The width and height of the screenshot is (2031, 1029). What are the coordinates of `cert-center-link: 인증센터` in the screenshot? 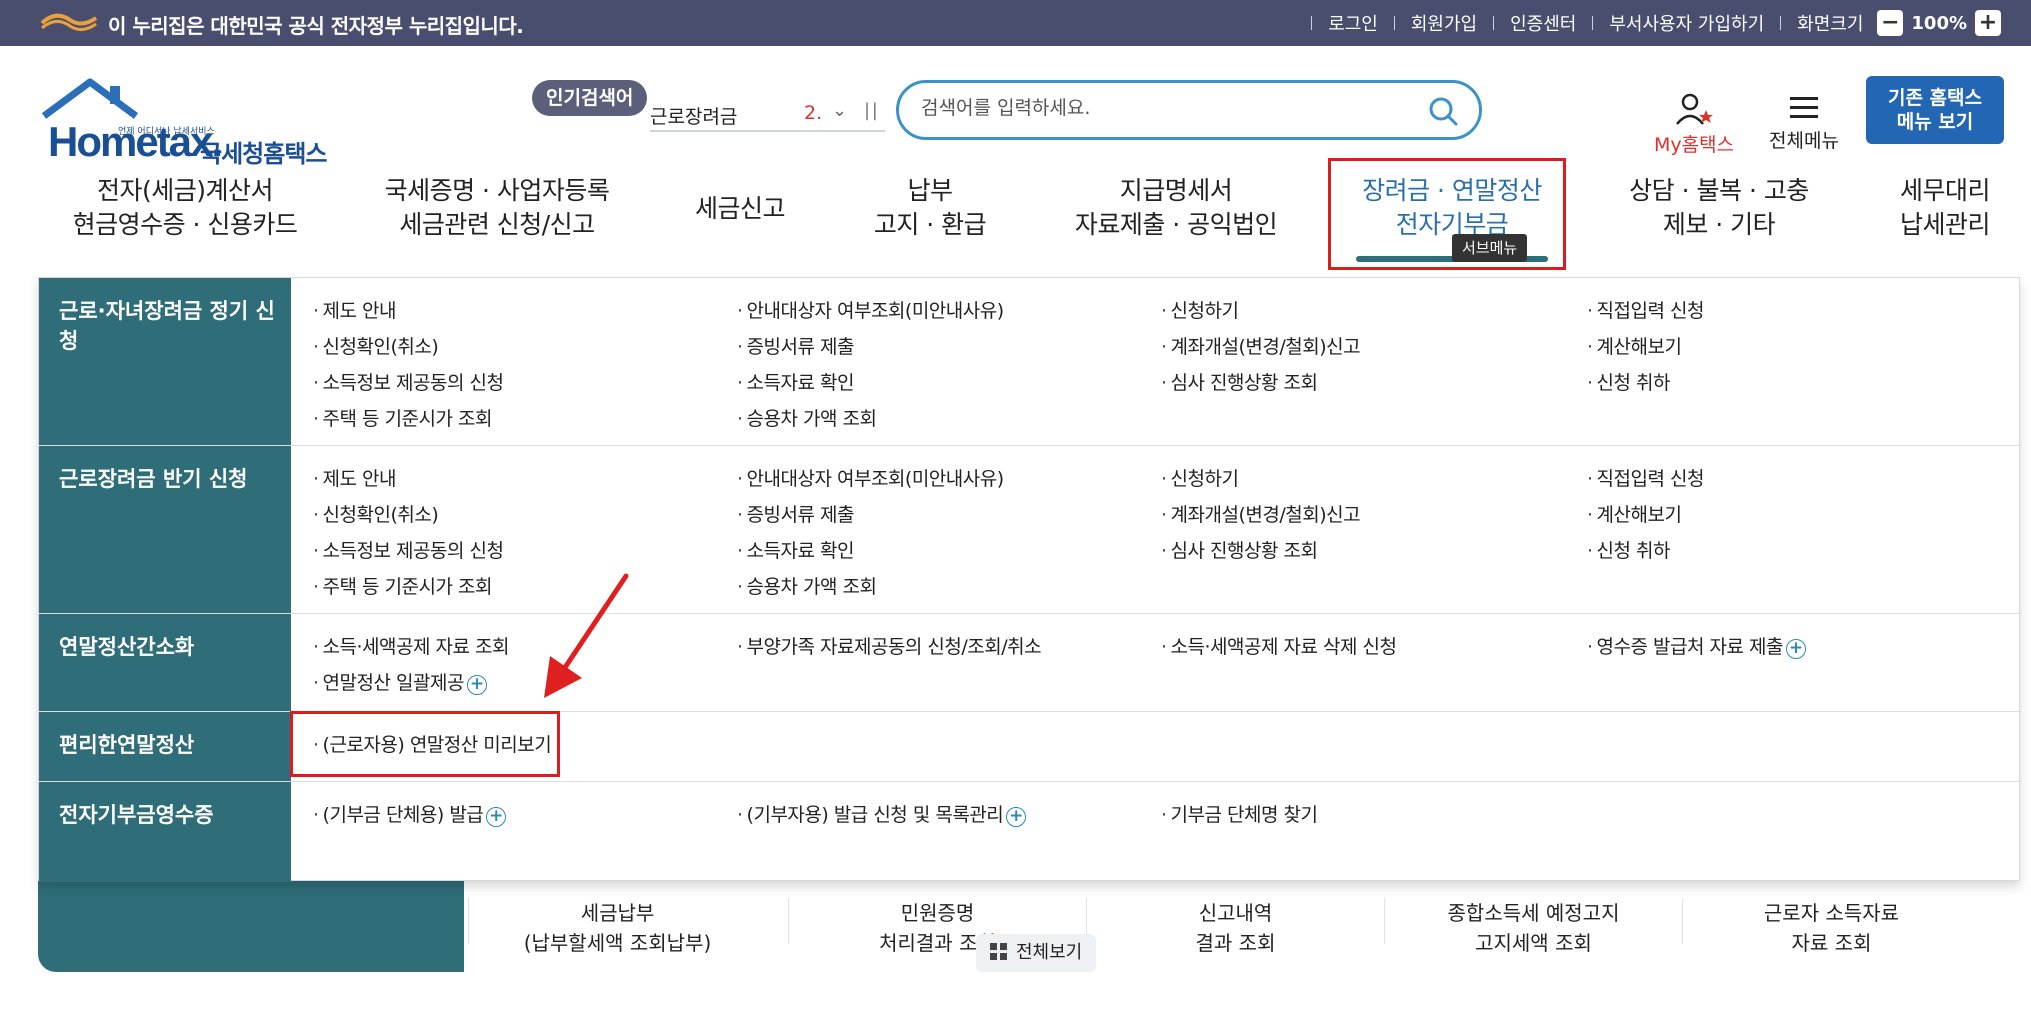 It's located at (1543, 23).